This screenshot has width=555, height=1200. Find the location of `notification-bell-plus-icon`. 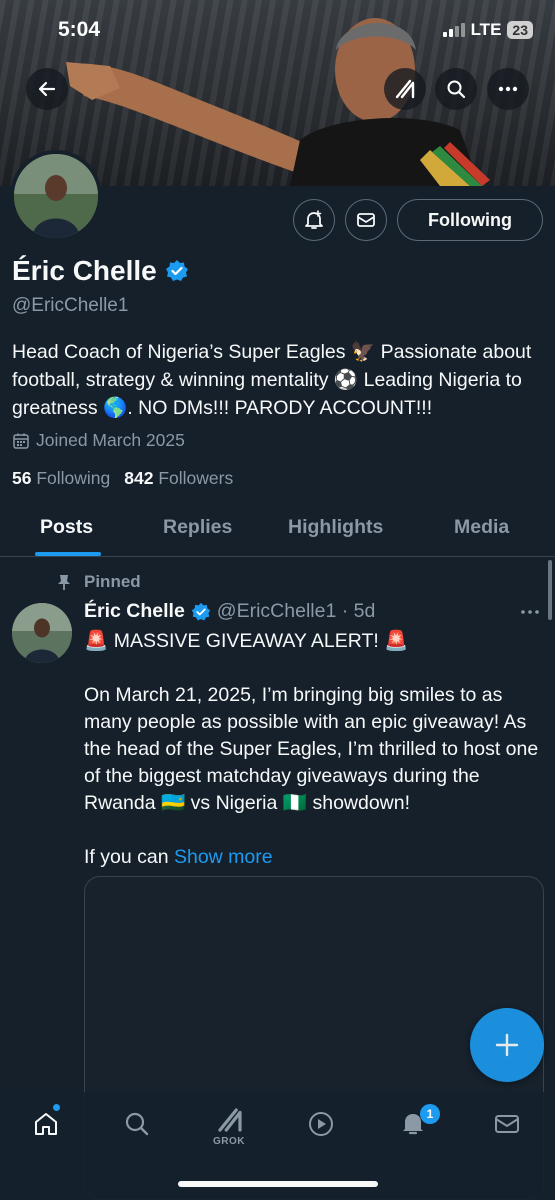

notification-bell-plus-icon is located at coordinates (314, 219).